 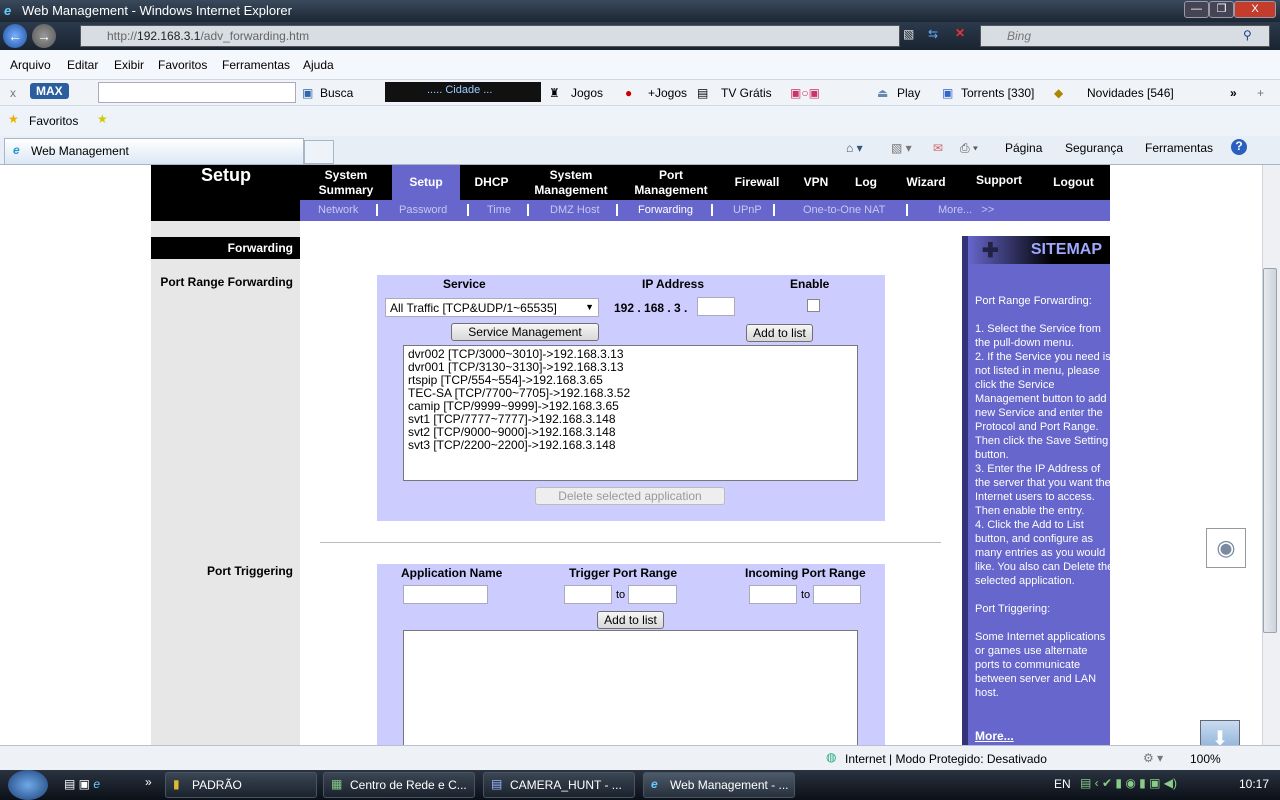 I want to click on incoming-end-input, so click(x=837, y=594).